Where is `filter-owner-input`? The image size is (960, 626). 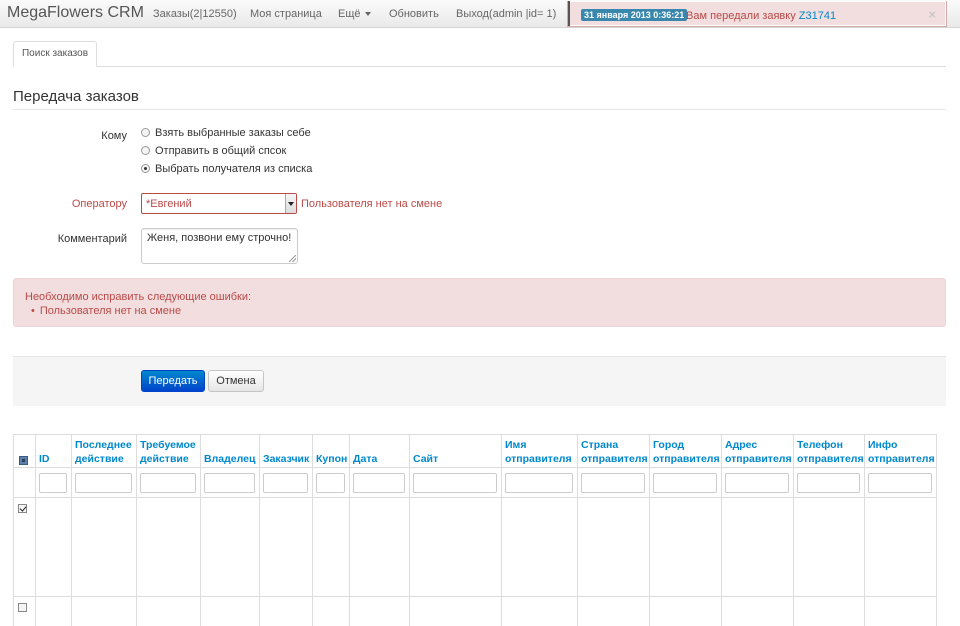
filter-owner-input is located at coordinates (229, 483).